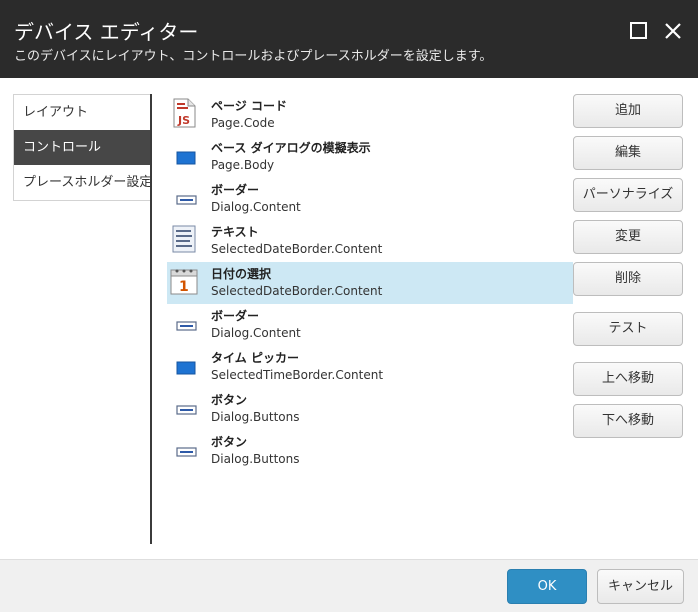  I want to click on nav-item-placeholder-settings: プレースホルダー設定, so click(83, 182).